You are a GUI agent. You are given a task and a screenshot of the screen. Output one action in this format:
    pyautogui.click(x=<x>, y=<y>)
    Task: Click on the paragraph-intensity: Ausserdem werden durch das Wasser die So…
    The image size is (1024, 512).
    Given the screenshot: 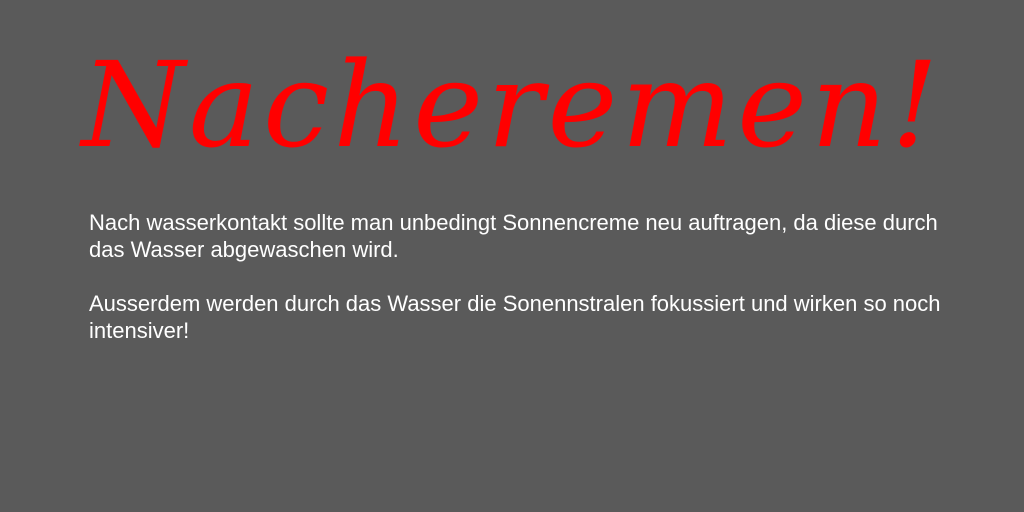 What is the action you would take?
    pyautogui.click(x=515, y=317)
    